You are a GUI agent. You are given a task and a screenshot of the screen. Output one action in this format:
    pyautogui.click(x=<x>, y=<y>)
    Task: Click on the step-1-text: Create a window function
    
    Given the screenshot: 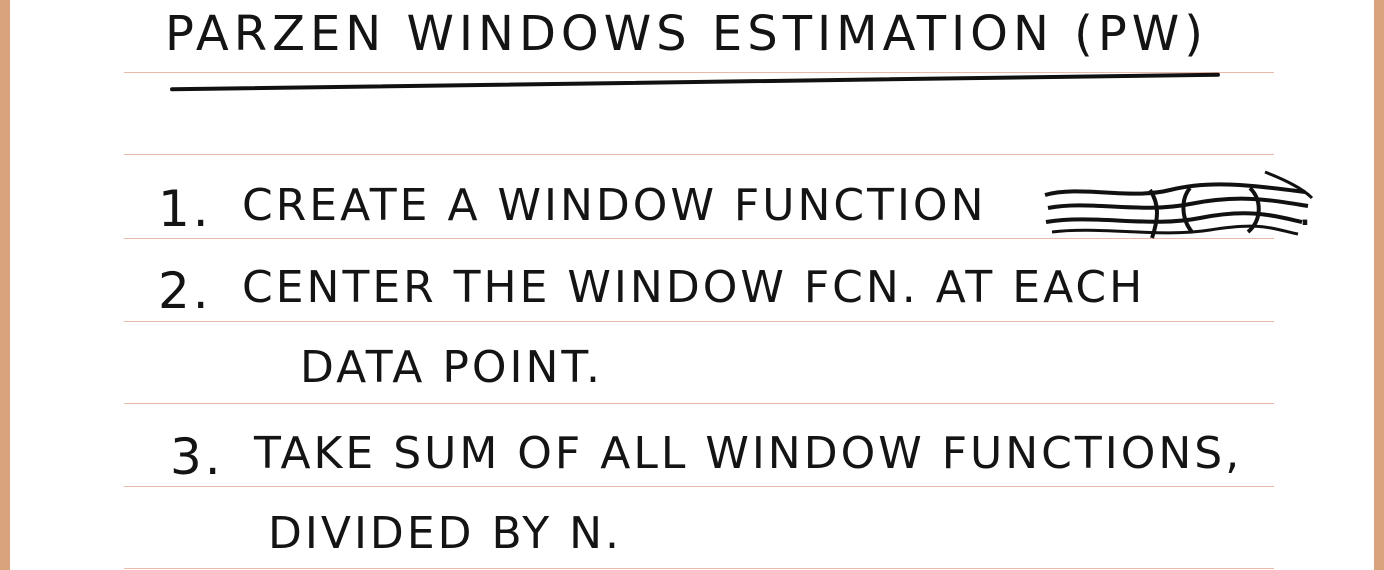 What is the action you would take?
    pyautogui.click(x=614, y=205)
    